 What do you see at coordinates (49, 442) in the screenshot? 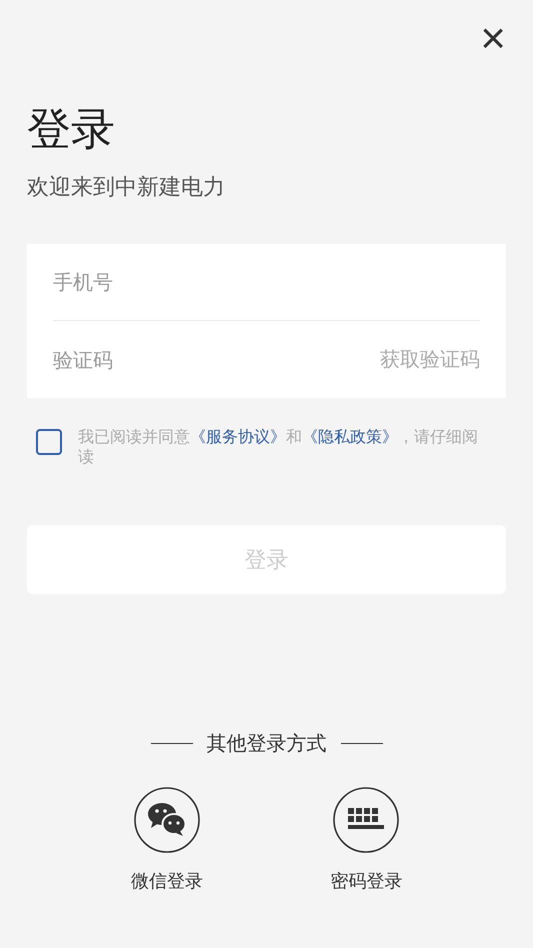
I see `agreement-checkbox` at bounding box center [49, 442].